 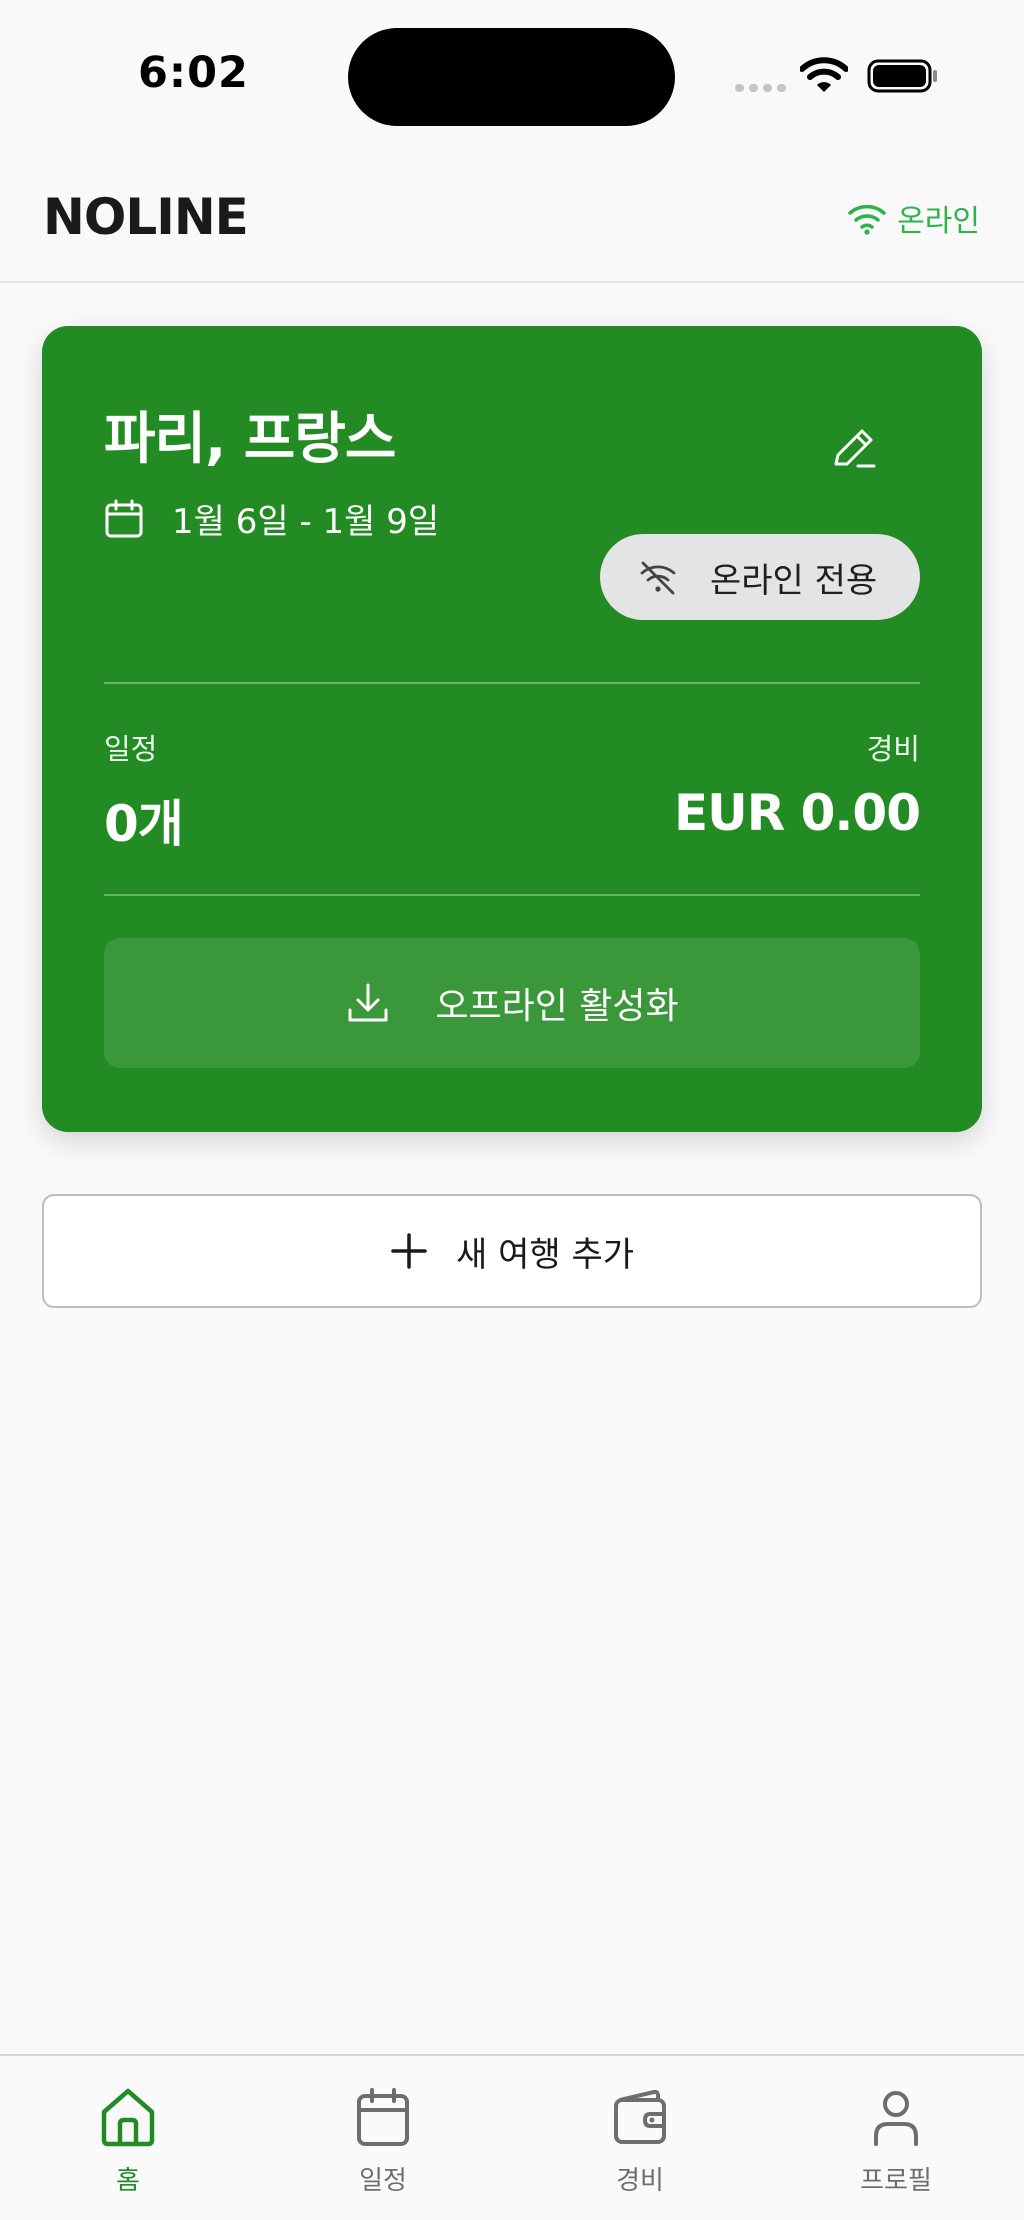 What do you see at coordinates (144, 824) in the screenshot?
I see `schedule-count: 0개` at bounding box center [144, 824].